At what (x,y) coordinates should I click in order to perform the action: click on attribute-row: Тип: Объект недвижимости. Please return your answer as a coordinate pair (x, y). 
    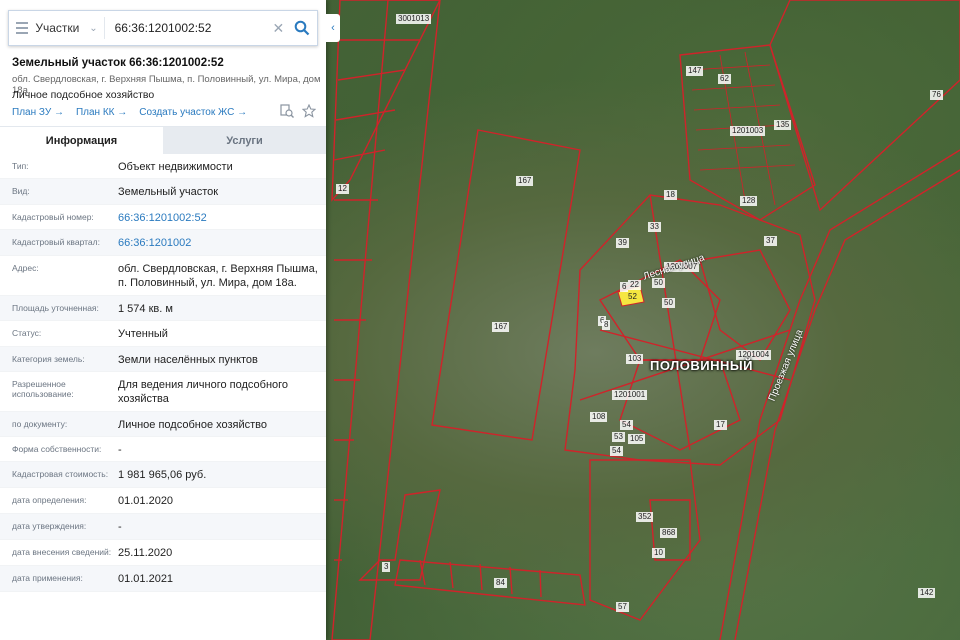
    Looking at the image, I should click on (163, 166).